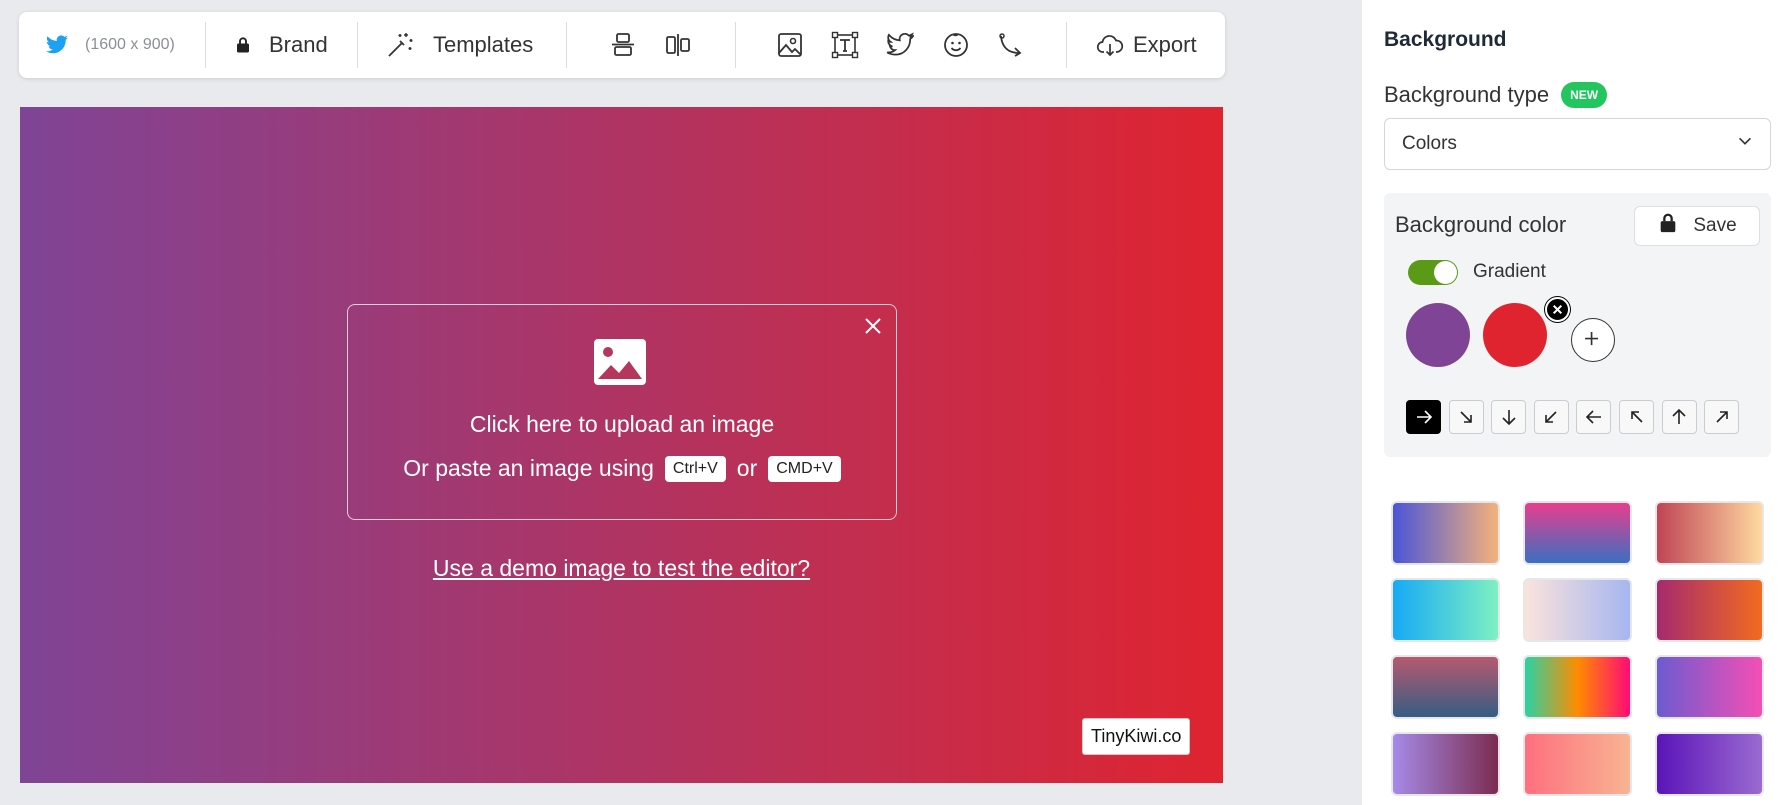 The image size is (1782, 805). I want to click on direction-left-button, so click(1594, 417).